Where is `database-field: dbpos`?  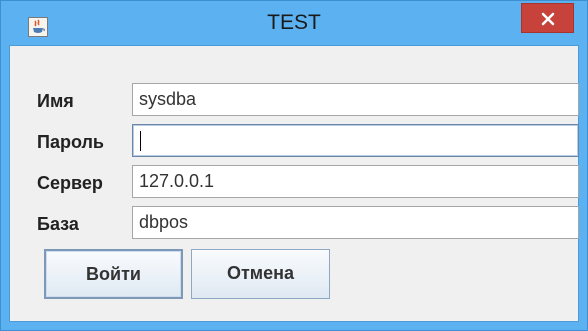
database-field: dbpos is located at coordinates (355, 222).